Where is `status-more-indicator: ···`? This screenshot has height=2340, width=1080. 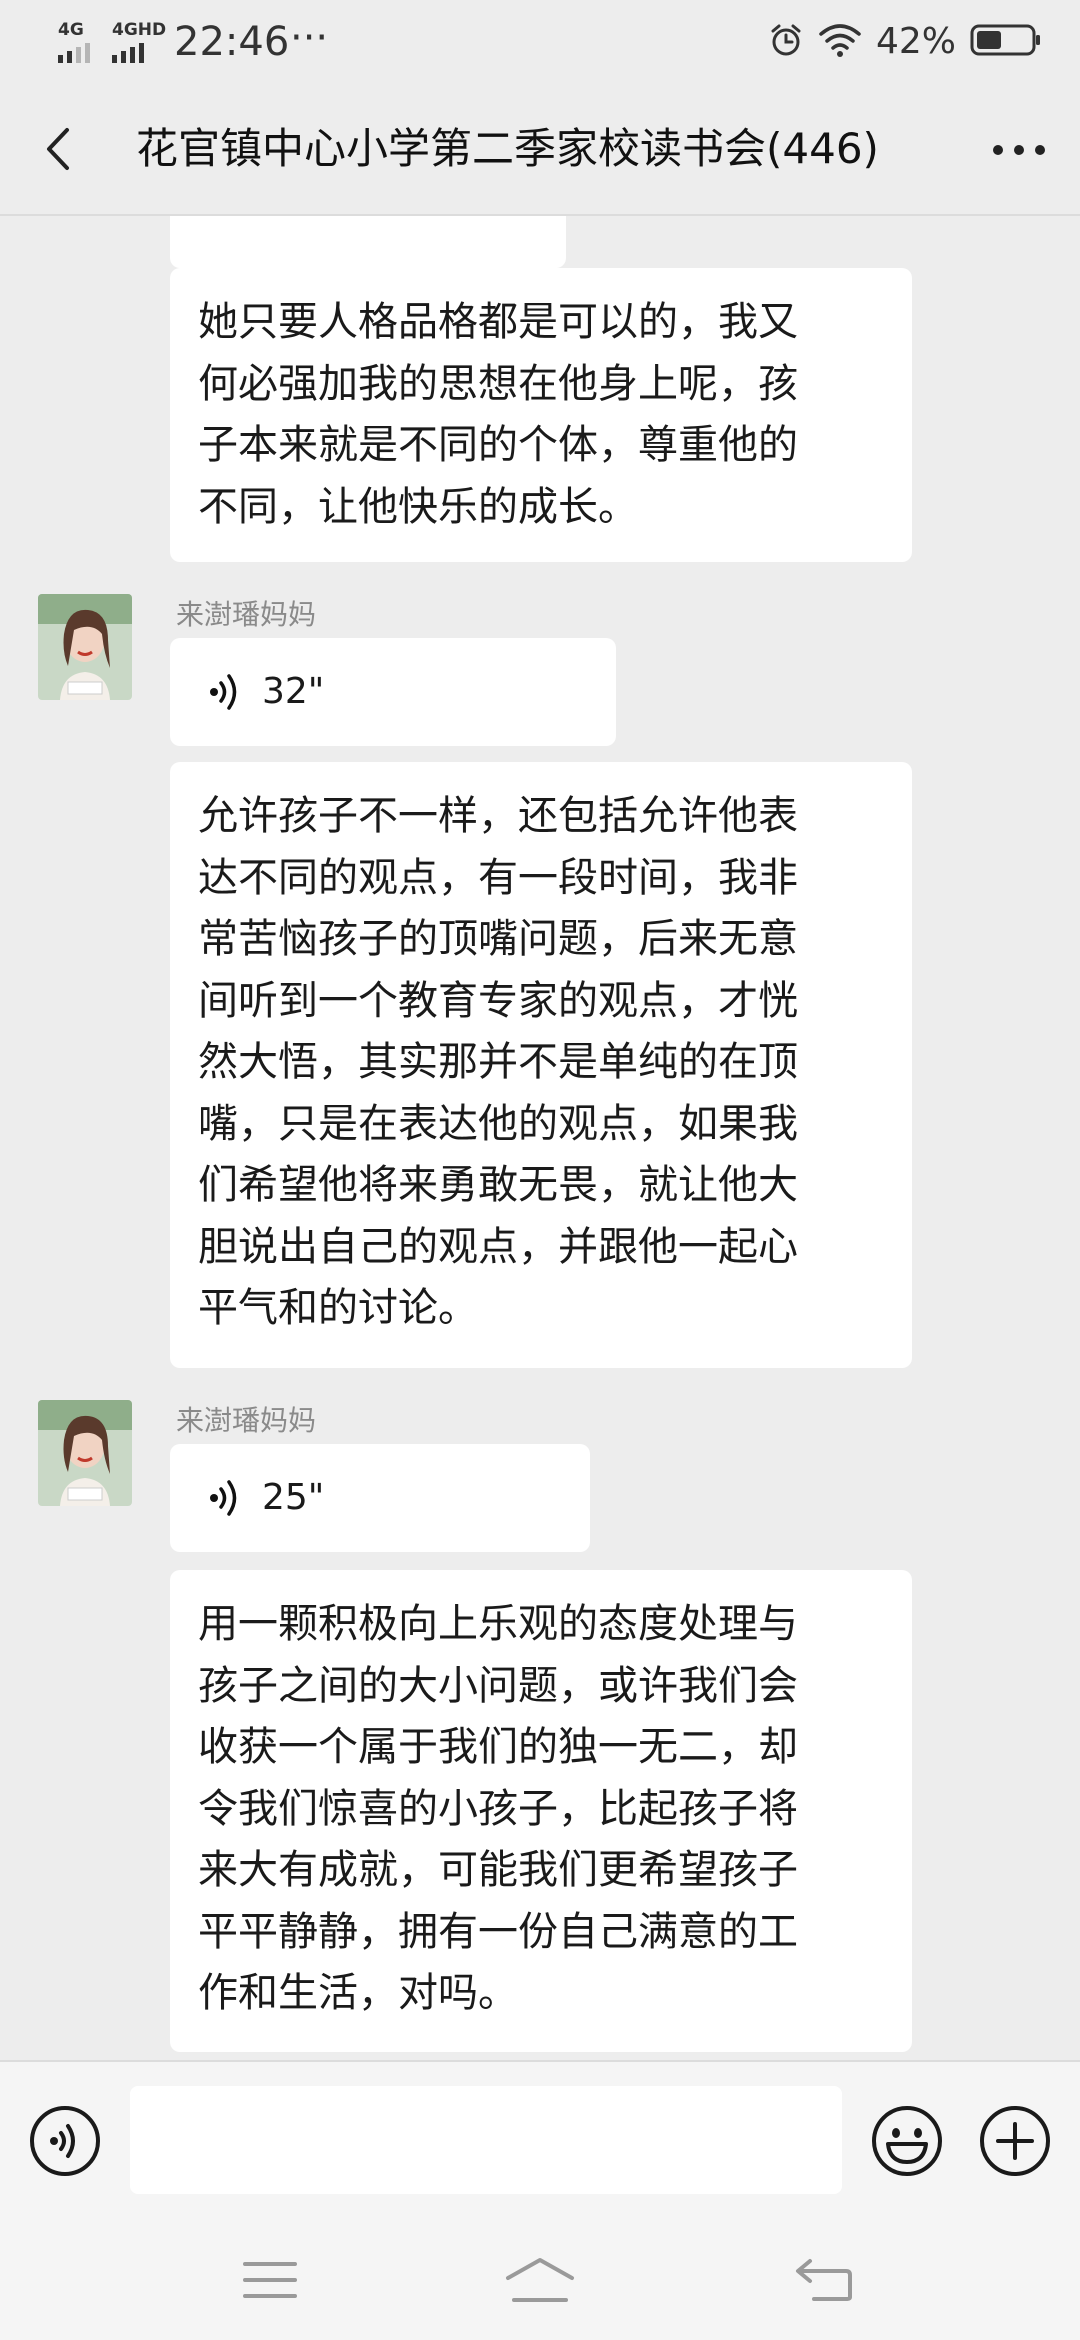 status-more-indicator: ··· is located at coordinates (309, 38).